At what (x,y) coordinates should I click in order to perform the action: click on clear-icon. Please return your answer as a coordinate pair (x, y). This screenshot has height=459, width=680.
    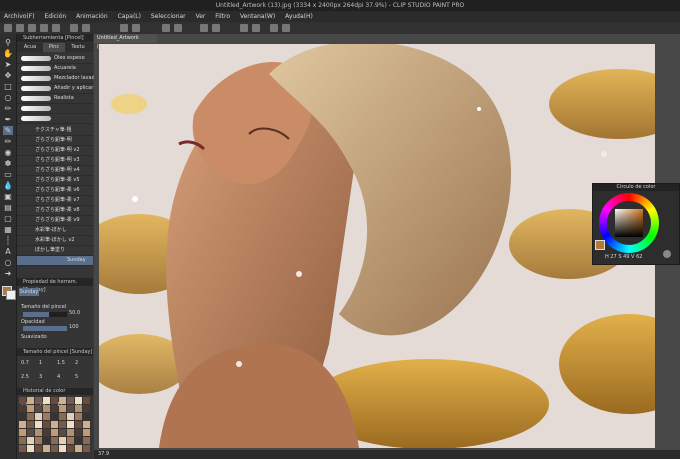
    Looking at the image, I should click on (74, 28).